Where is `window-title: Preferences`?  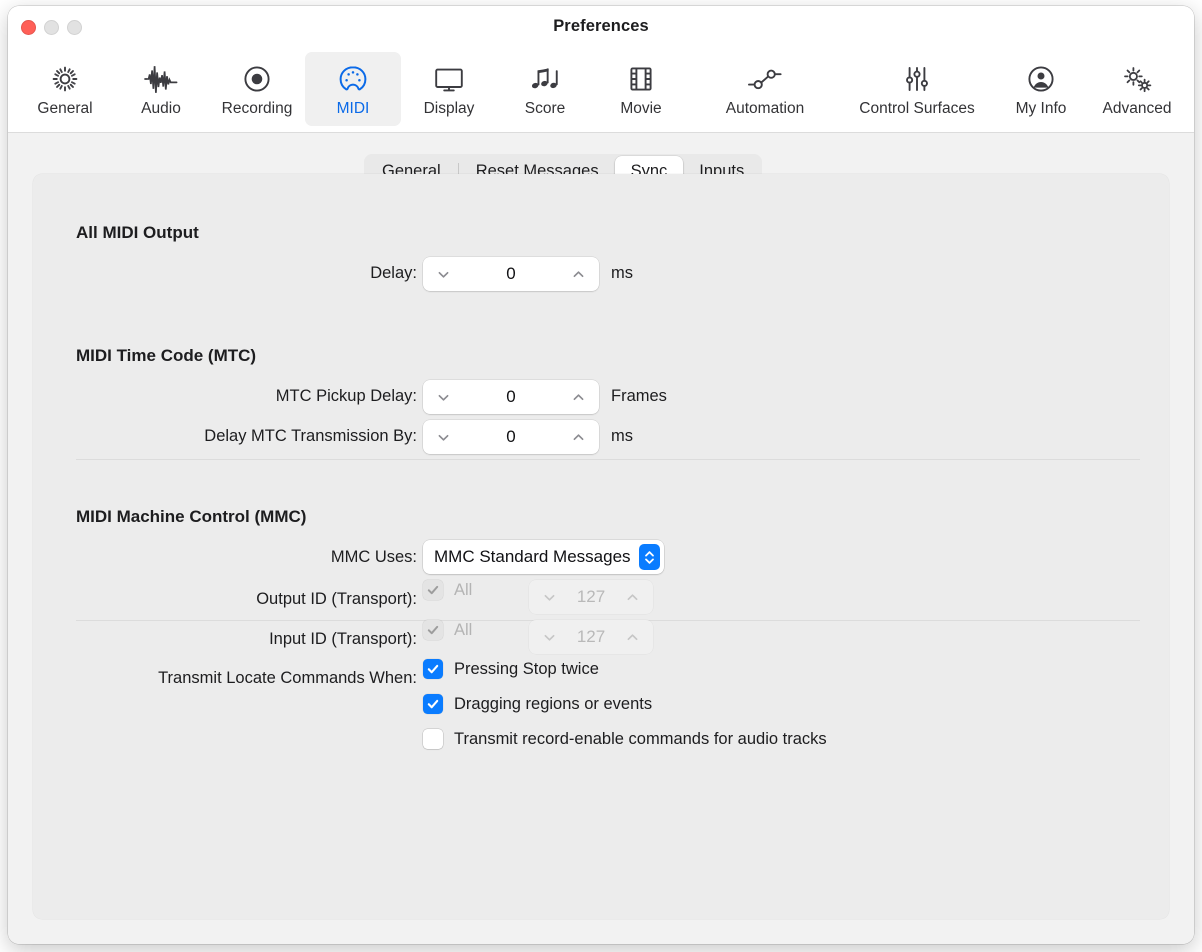
window-title: Preferences is located at coordinates (601, 26).